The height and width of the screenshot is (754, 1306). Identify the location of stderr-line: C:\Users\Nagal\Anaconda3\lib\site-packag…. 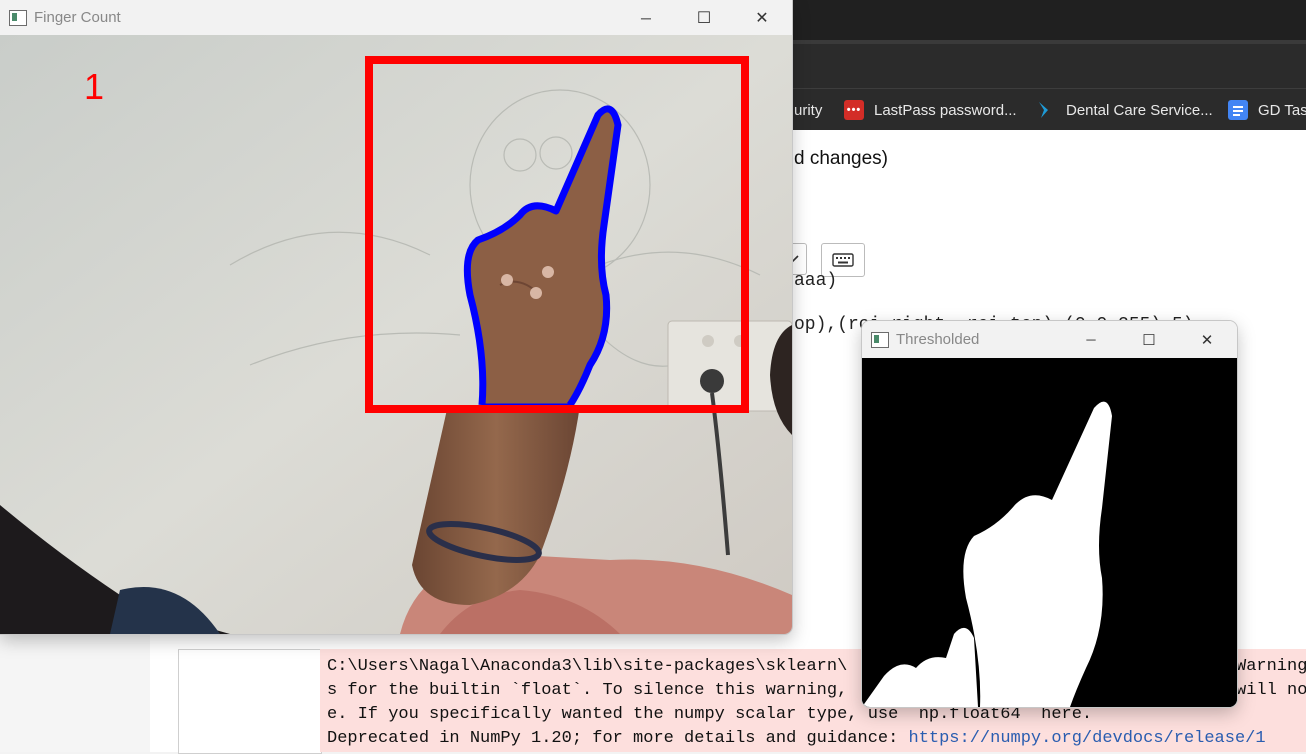
(587, 666).